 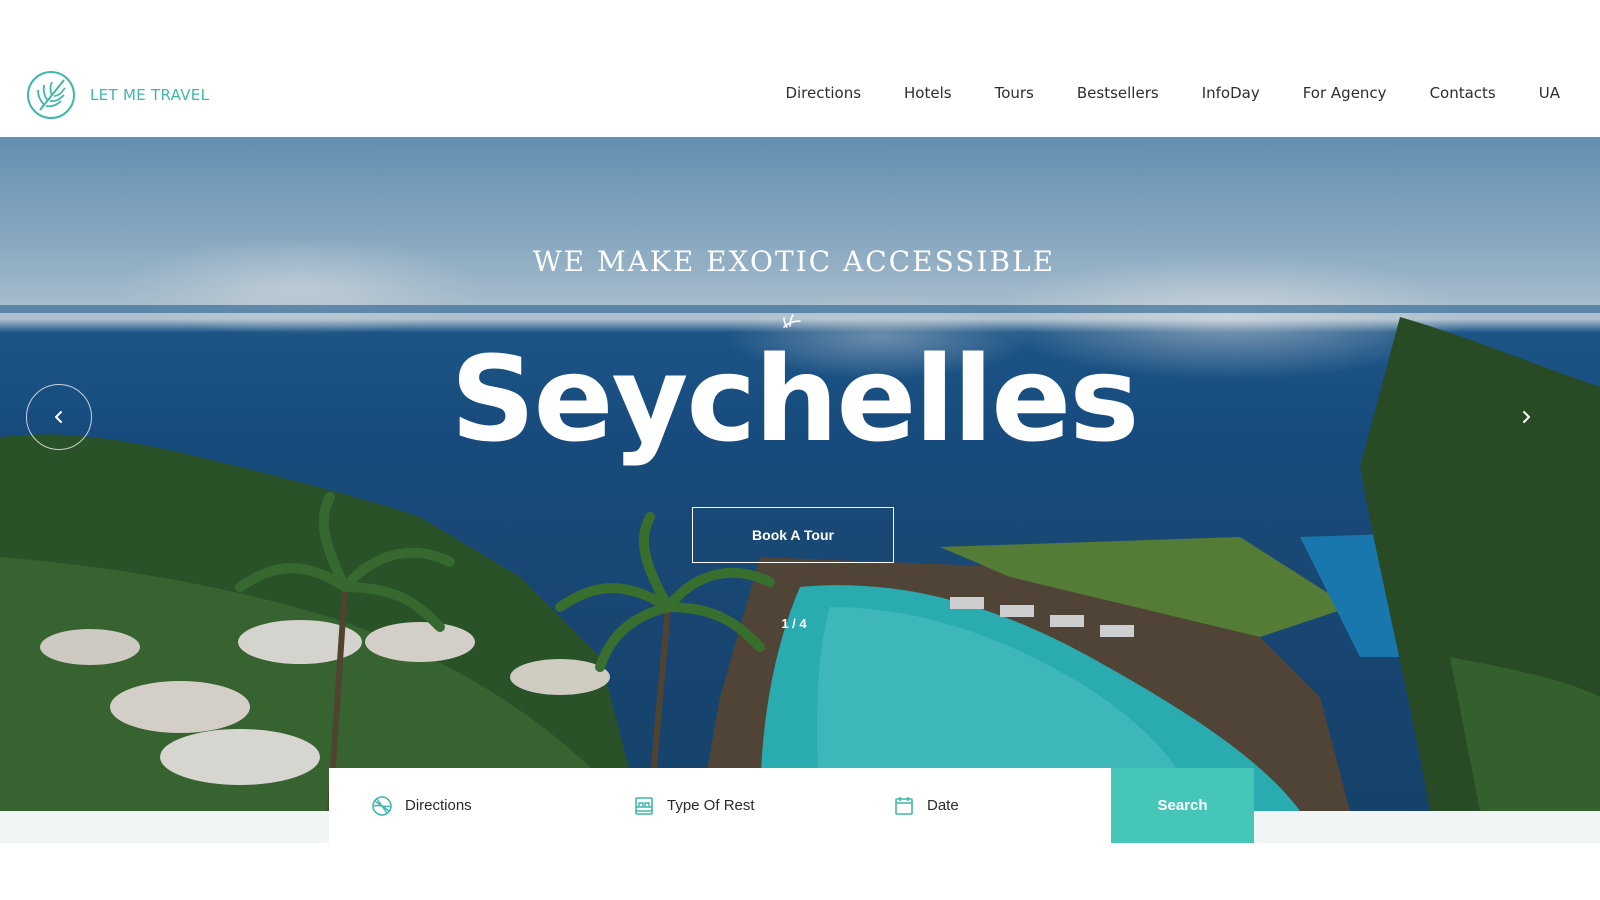 What do you see at coordinates (981, 805) in the screenshot?
I see `date-picker: Date` at bounding box center [981, 805].